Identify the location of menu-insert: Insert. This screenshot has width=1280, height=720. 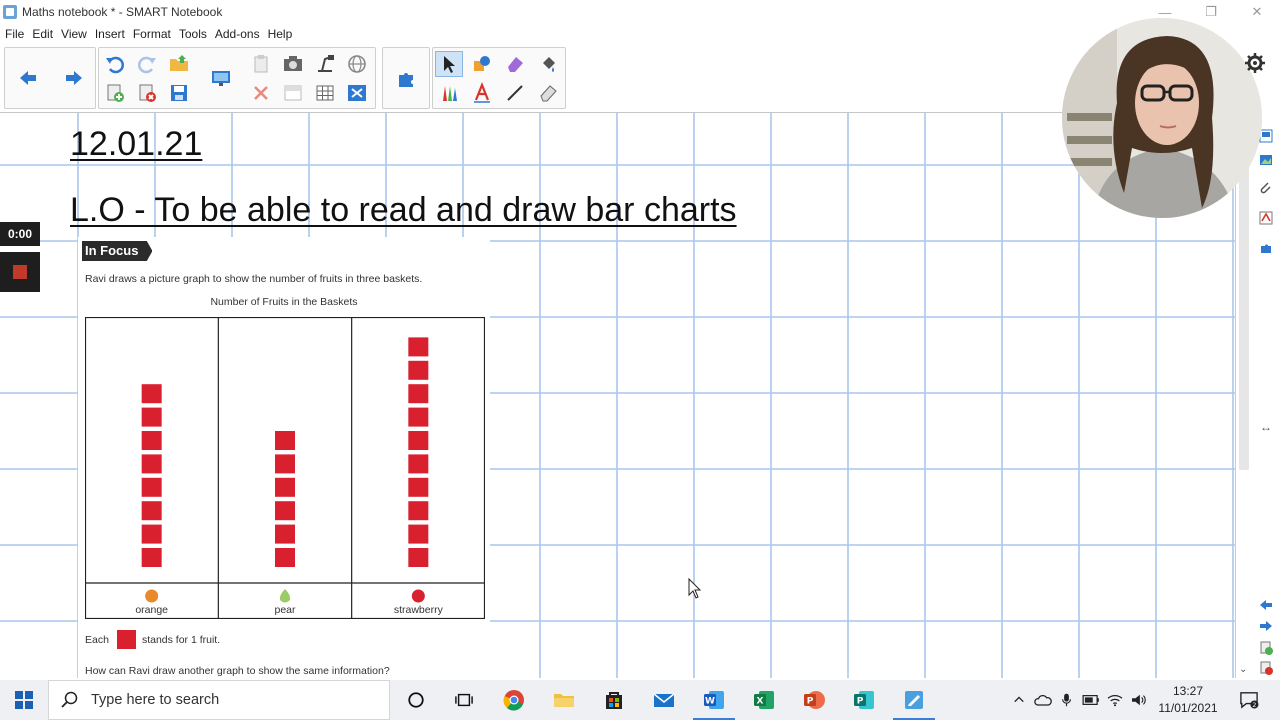
(110, 34).